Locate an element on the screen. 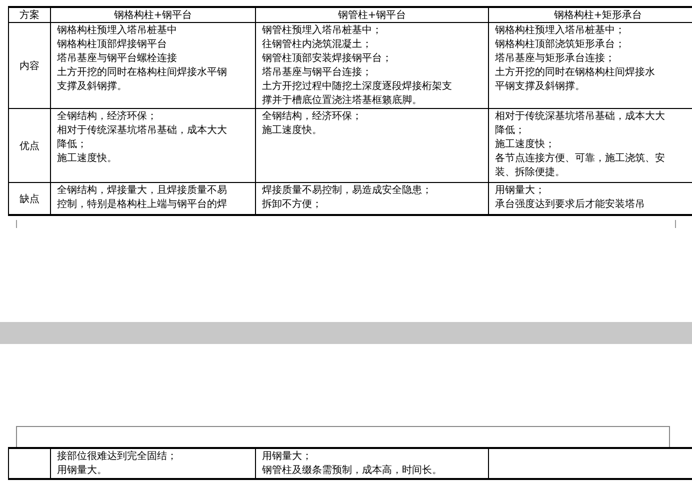 This screenshot has width=692, height=481. cell-text: 土方开挖的同时在钢格构柱间焊接水 is located at coordinates (575, 73).